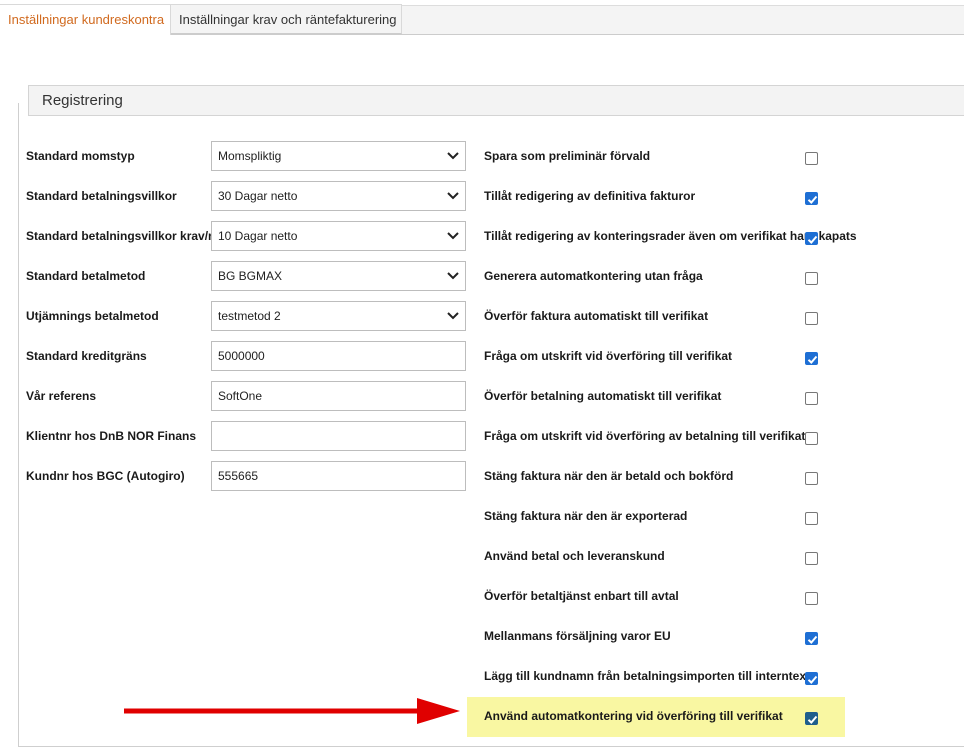 This screenshot has height=756, width=964. What do you see at coordinates (250, 156) in the screenshot?
I see `momstyp-value: Momspliktig` at bounding box center [250, 156].